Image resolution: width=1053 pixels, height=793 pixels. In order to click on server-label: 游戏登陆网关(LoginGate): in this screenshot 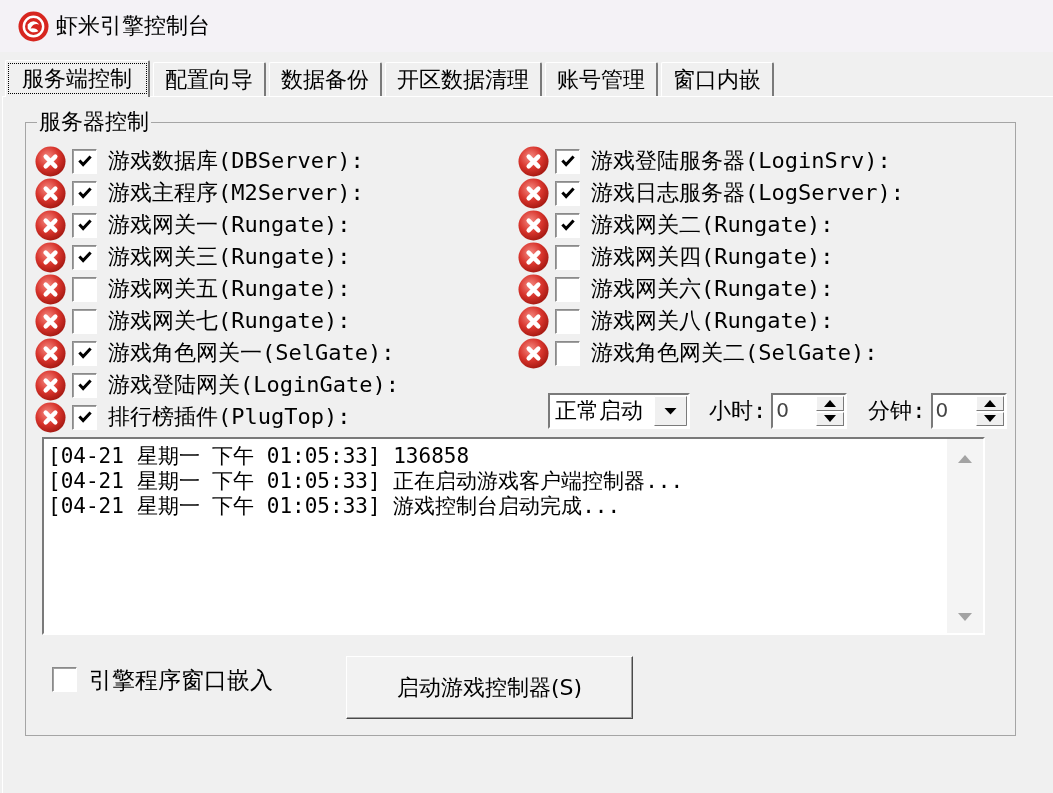, I will do `click(253, 385)`.